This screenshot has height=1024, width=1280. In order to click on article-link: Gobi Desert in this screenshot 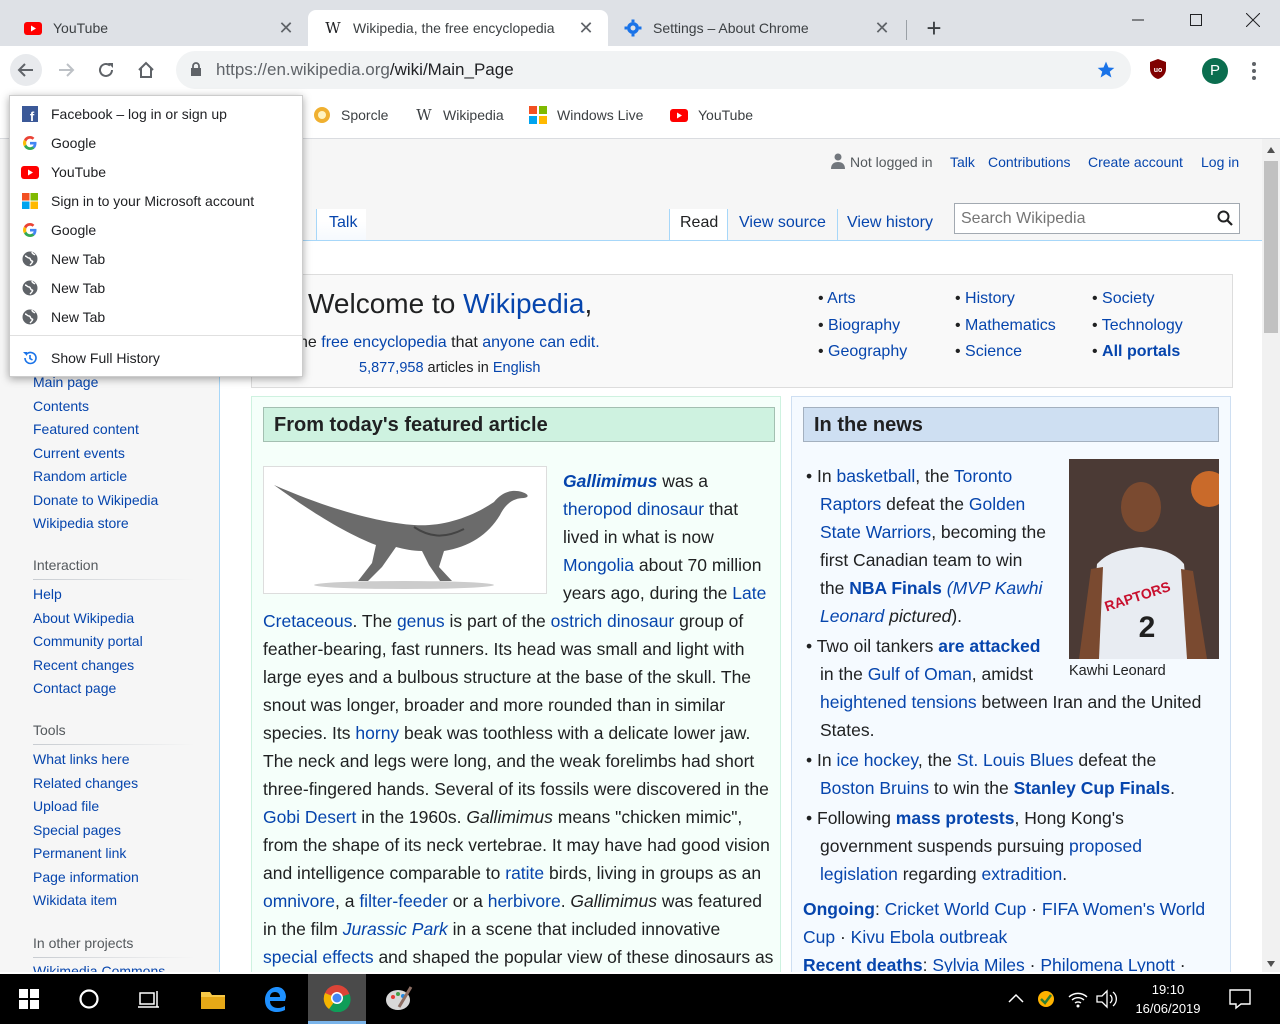, I will do `click(309, 817)`.